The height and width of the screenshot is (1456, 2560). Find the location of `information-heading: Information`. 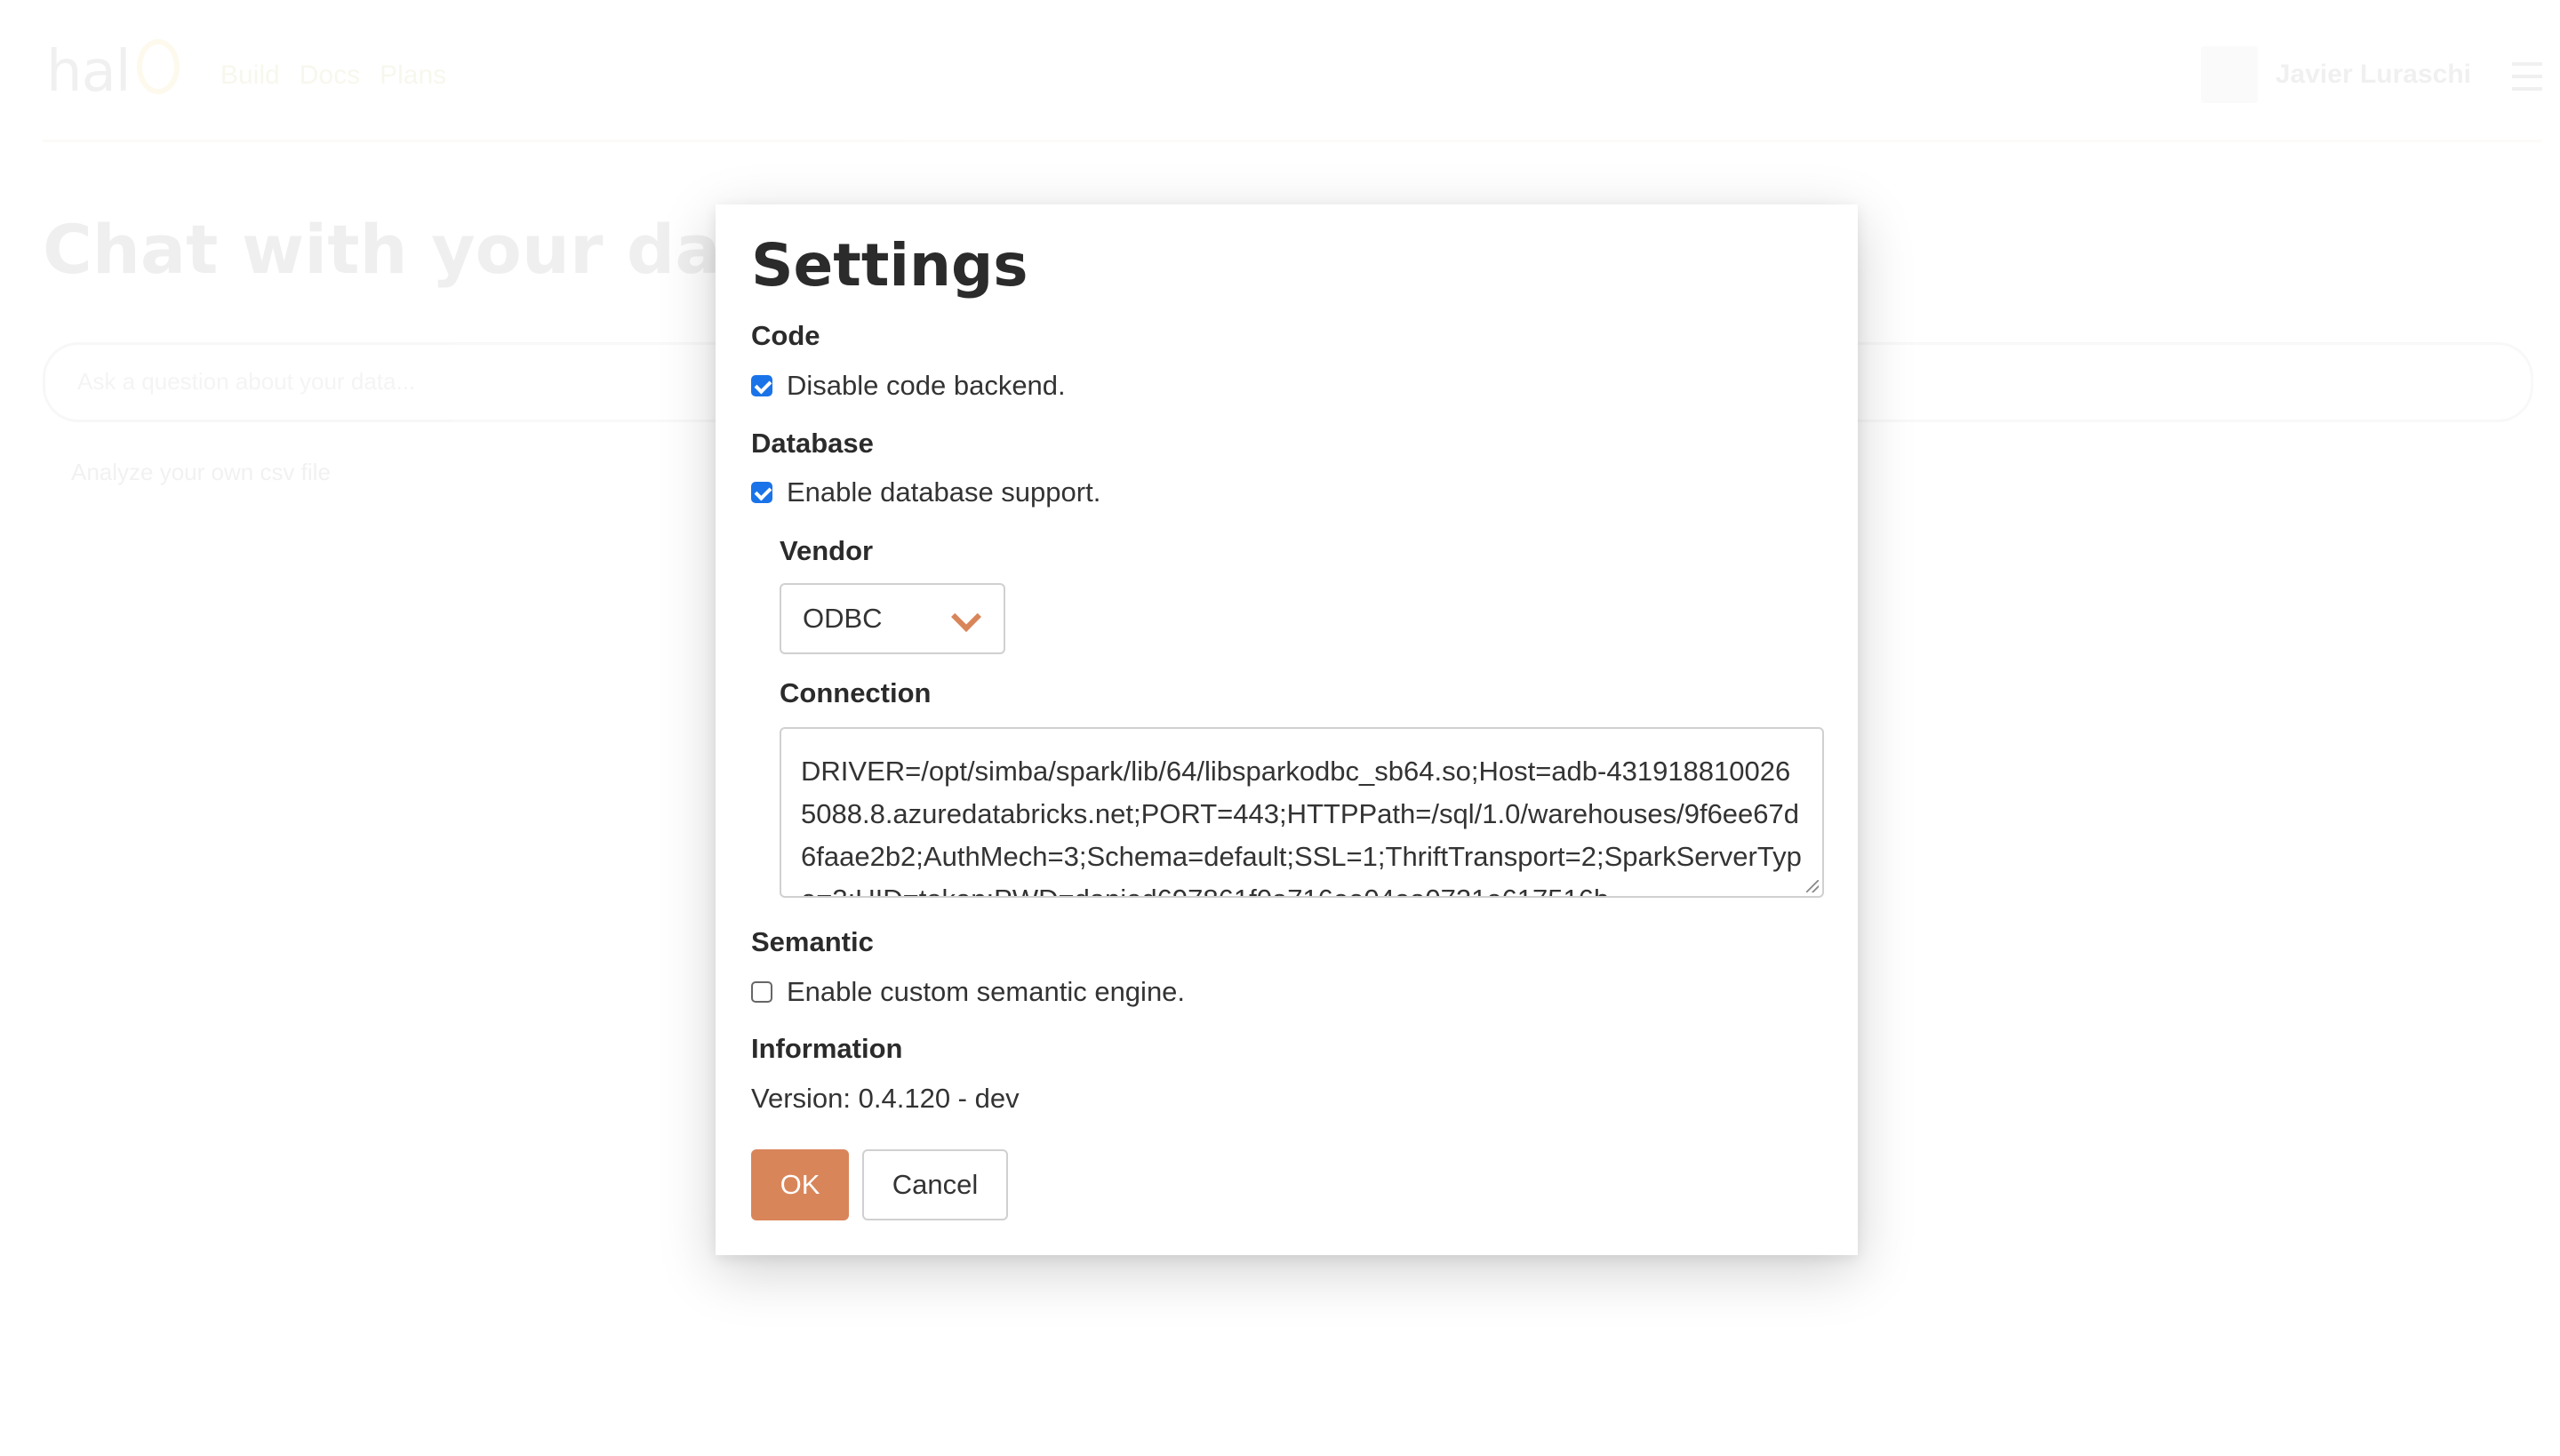

information-heading: Information is located at coordinates (827, 1048).